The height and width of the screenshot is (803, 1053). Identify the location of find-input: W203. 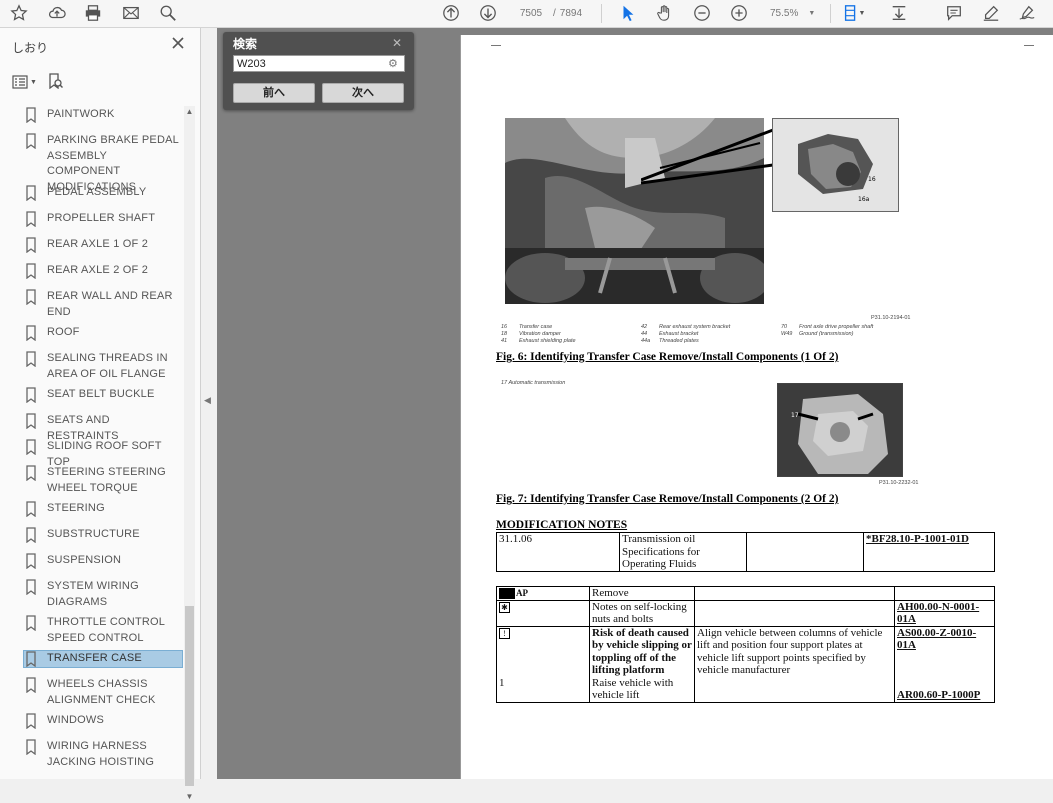
(319, 63).